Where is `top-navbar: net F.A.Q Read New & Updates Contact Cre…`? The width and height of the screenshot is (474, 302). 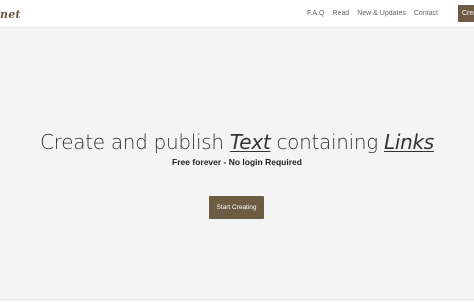
top-navbar: net F.A.Q Read New & Updates Contact Cre… is located at coordinates (237, 14).